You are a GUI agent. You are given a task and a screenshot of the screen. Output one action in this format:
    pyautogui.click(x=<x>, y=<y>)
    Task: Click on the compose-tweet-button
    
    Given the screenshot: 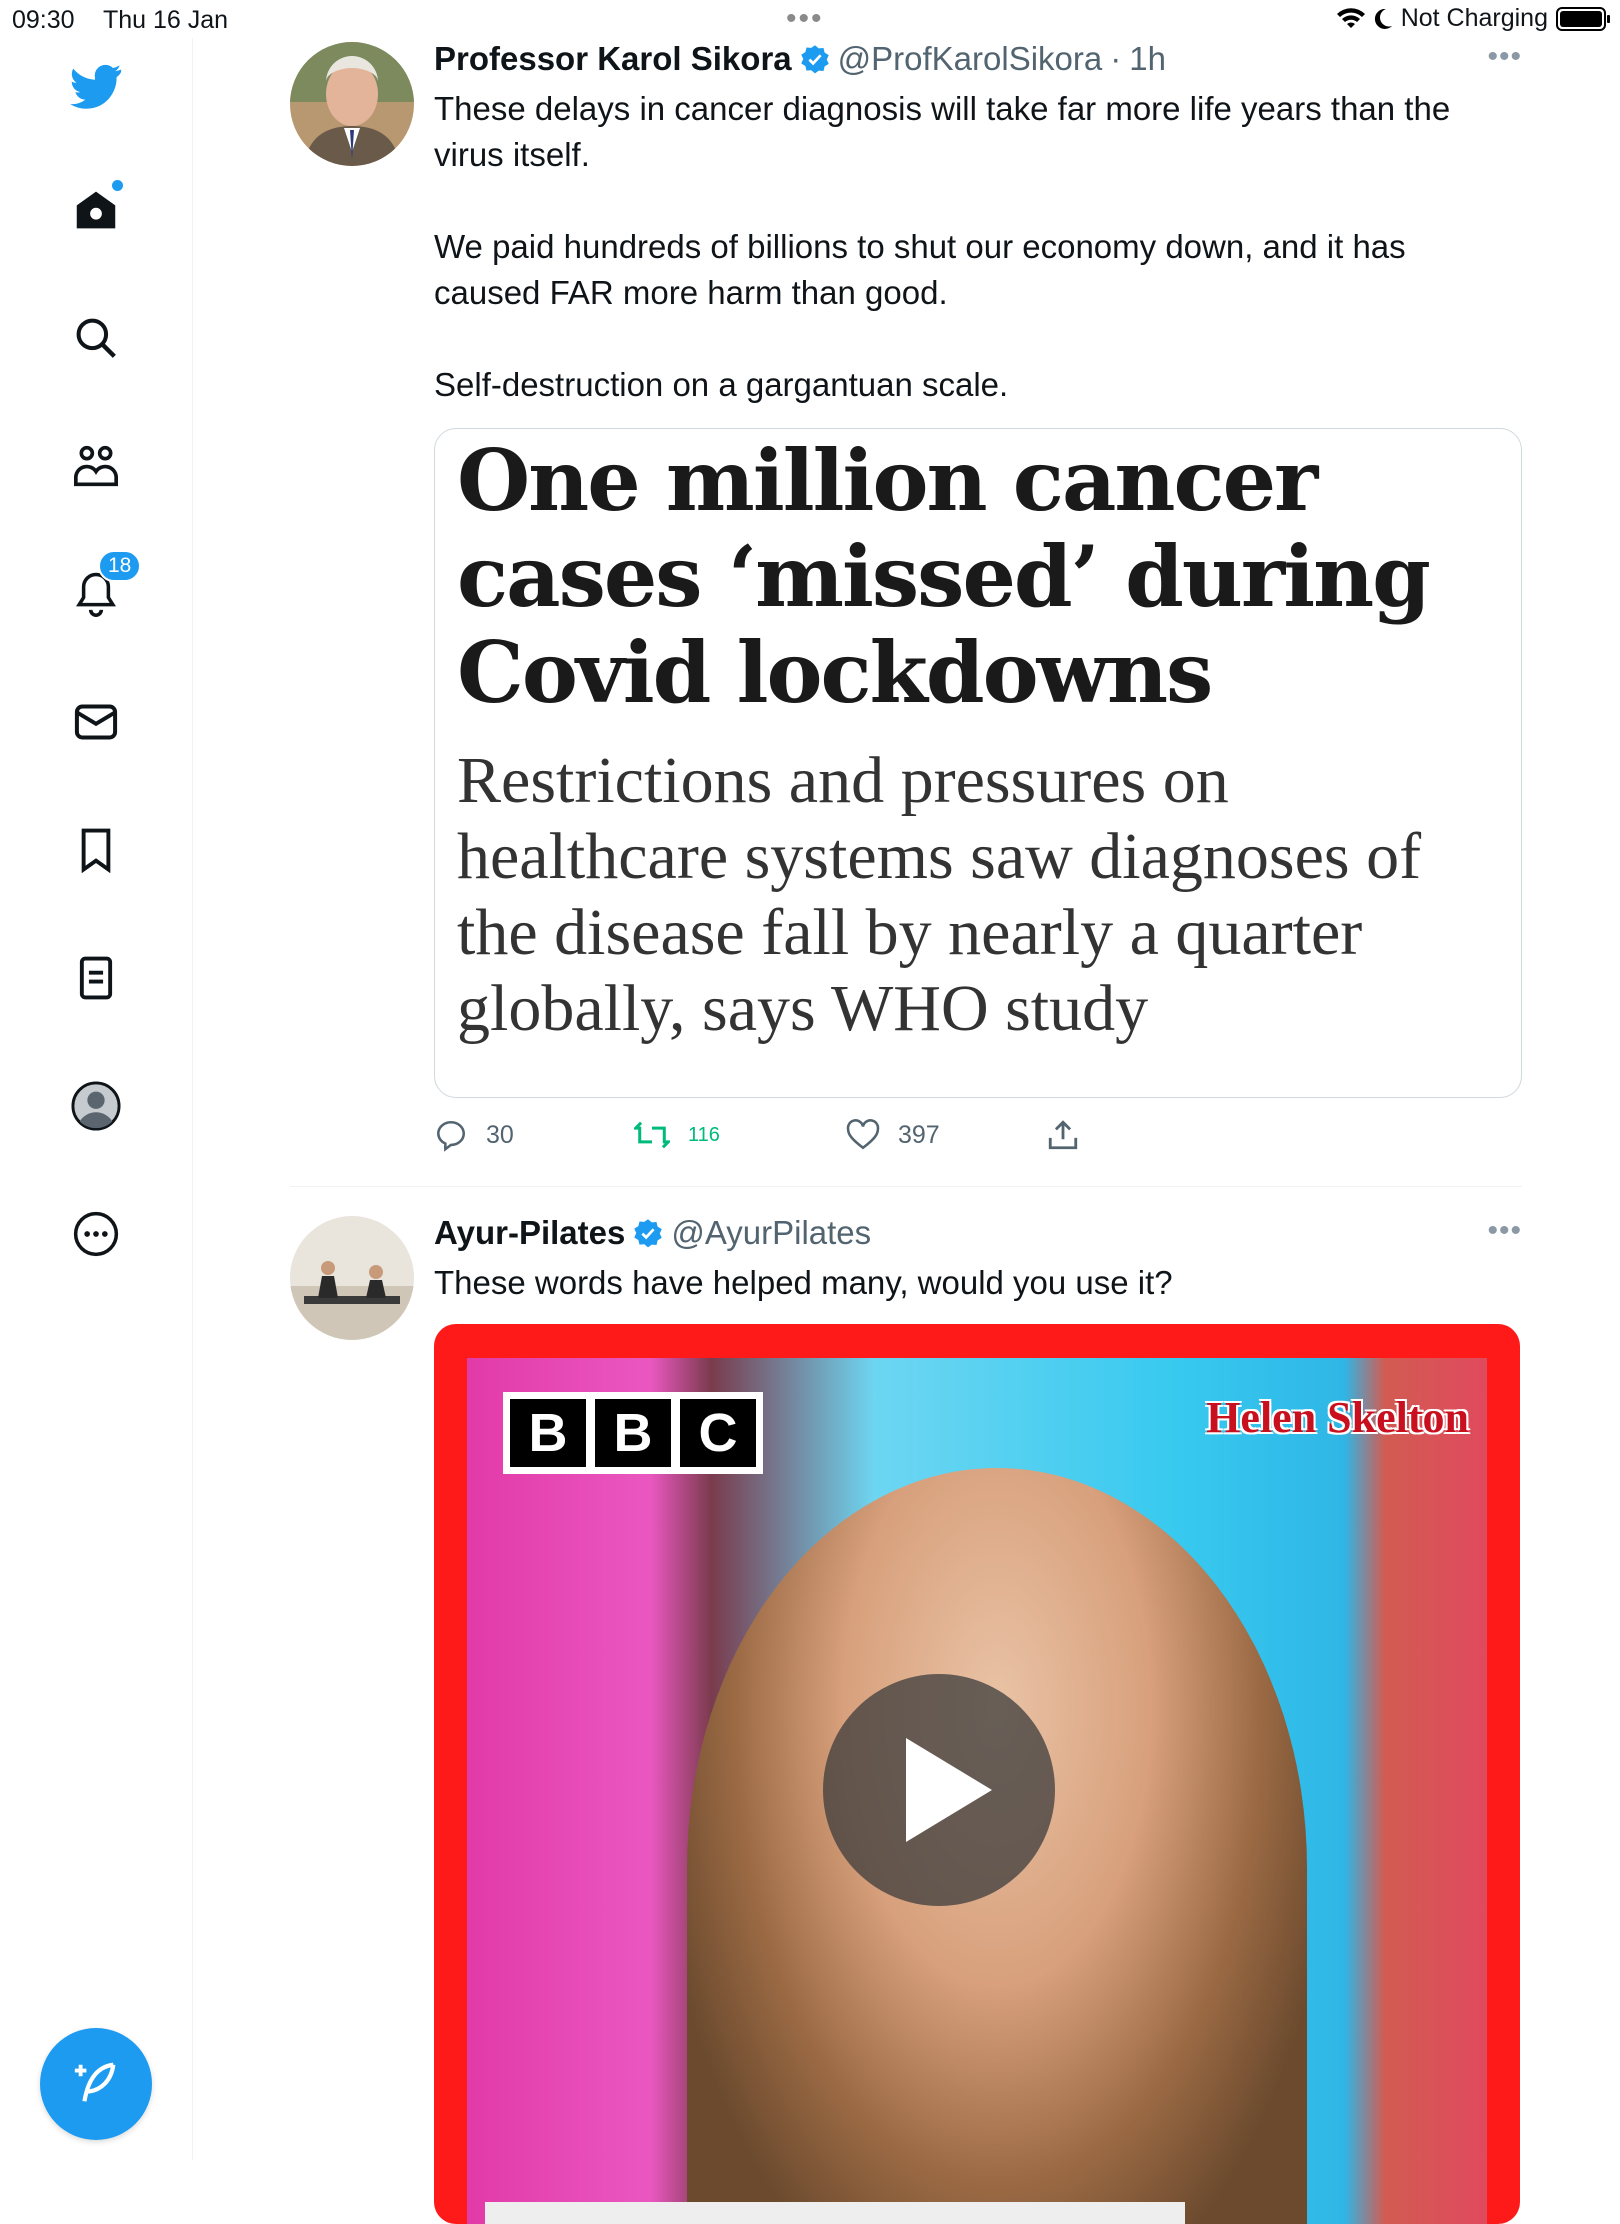 What is the action you would take?
    pyautogui.click(x=96, y=2084)
    